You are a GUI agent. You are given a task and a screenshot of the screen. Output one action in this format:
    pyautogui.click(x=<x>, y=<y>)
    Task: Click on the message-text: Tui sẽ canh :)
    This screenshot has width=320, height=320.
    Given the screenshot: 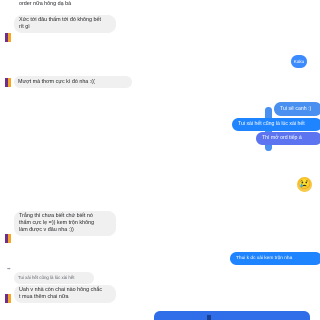 What is the action you would take?
    pyautogui.click(x=296, y=109)
    